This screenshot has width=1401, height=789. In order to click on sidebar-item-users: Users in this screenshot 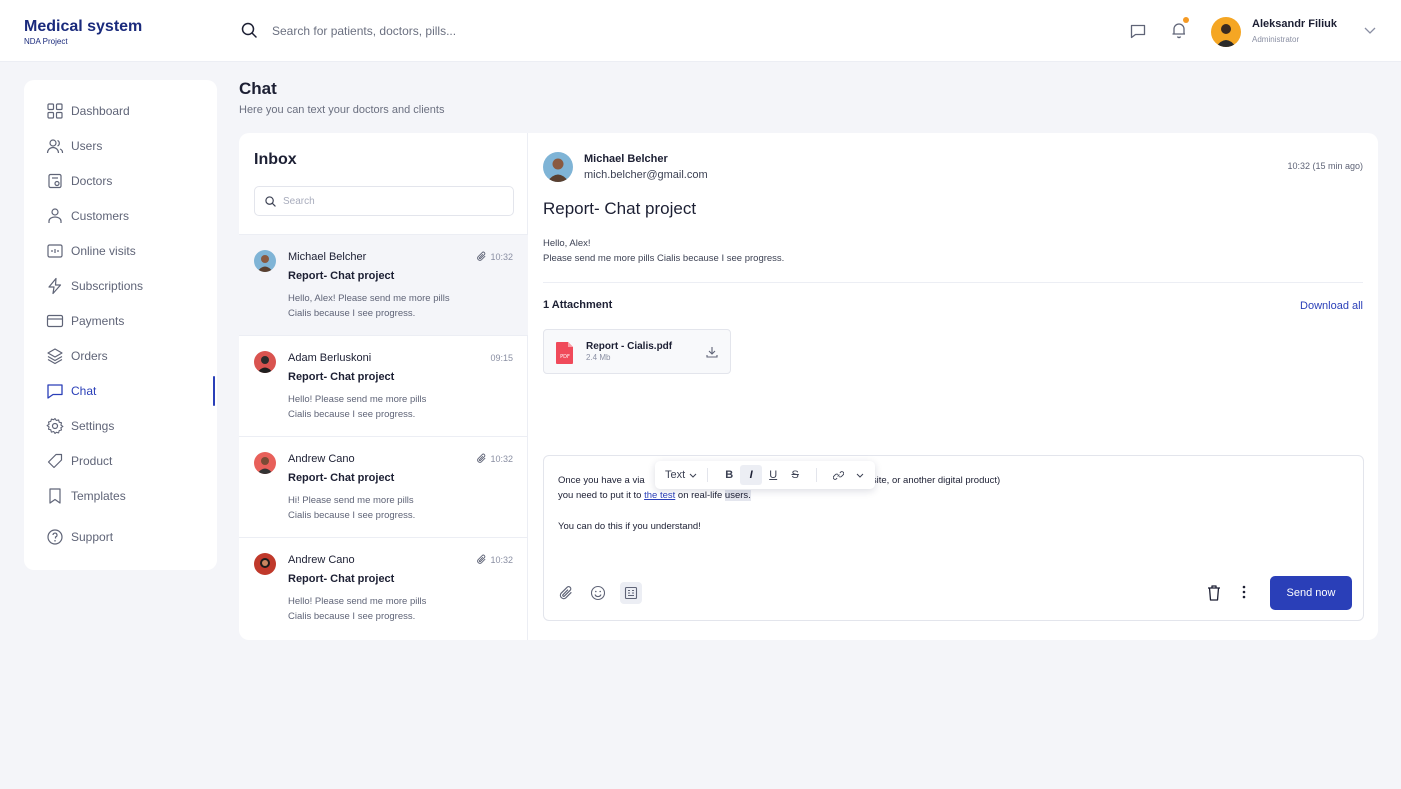, I will do `click(74, 146)`.